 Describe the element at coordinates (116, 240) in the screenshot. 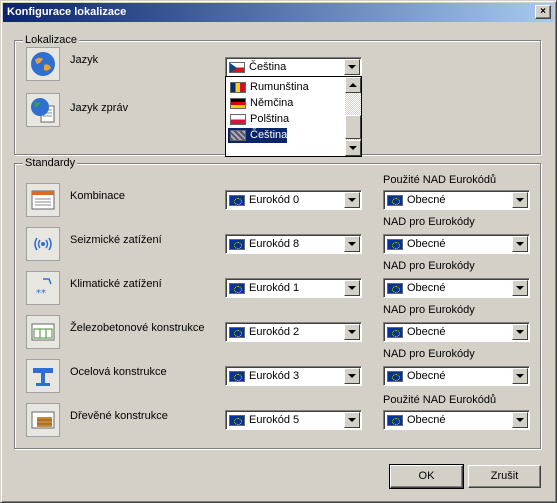

I see `standard-label-seismic: Seizmické zatížení` at that location.